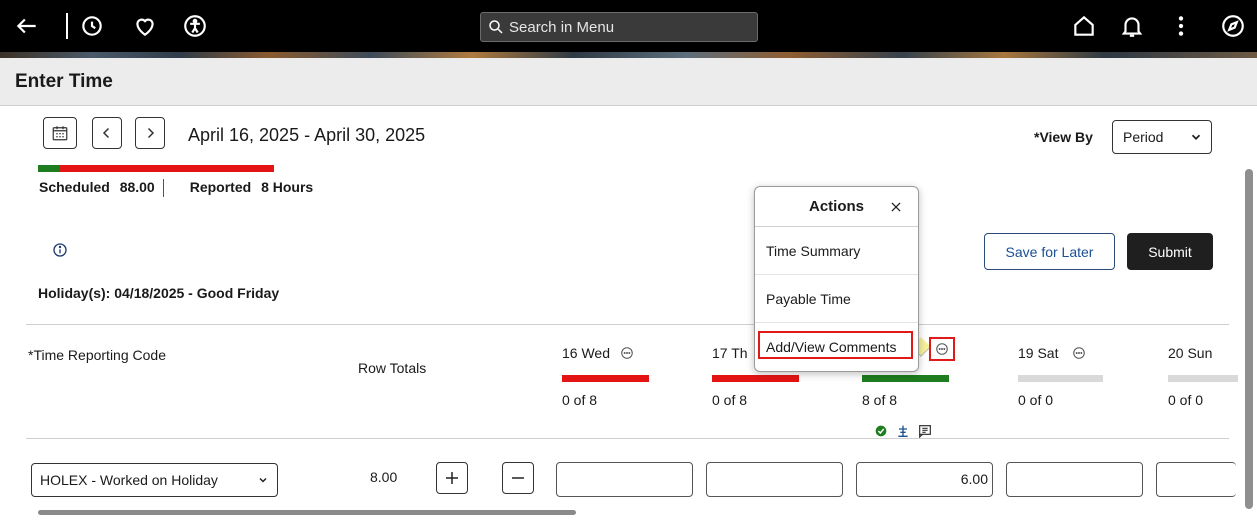  I want to click on holiday-icon, so click(903, 431).